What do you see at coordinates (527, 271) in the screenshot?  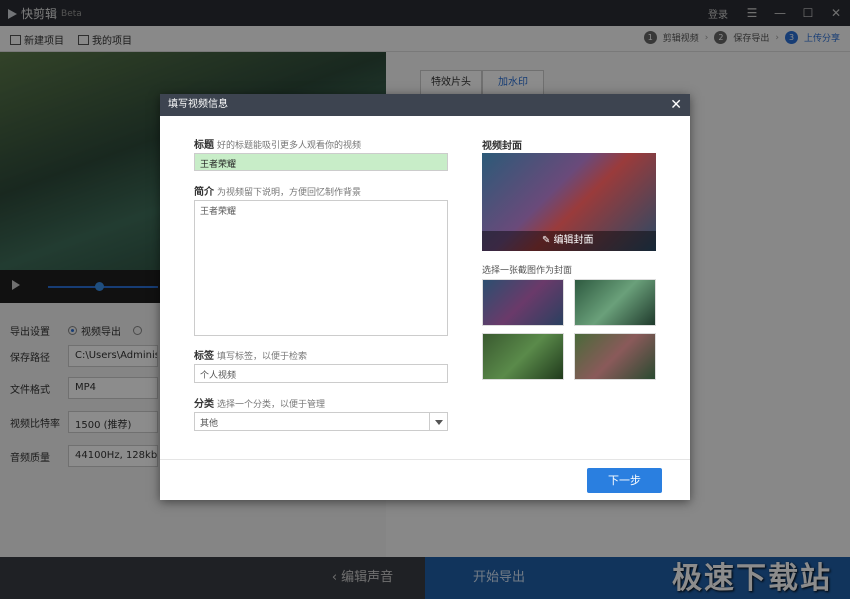 I see `pick-cover-label: 选择一张截图作为封面` at bounding box center [527, 271].